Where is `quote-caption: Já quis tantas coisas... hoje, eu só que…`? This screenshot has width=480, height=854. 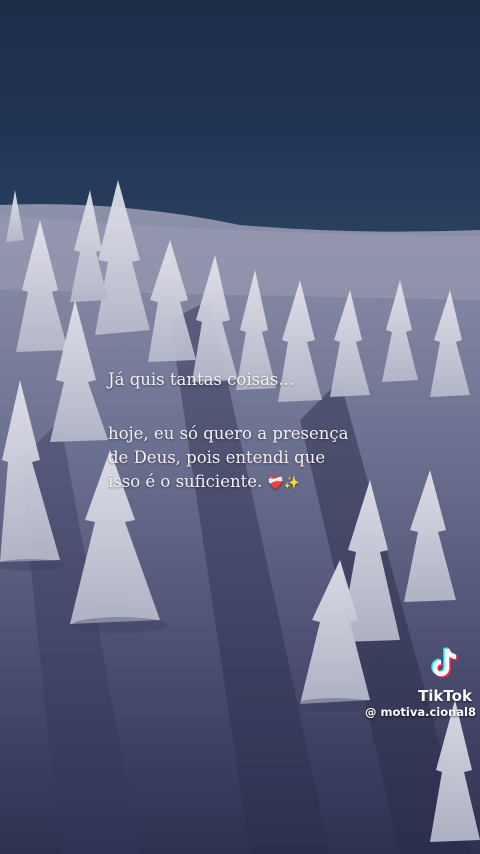
quote-caption: Já quis tantas coisas... hoje, eu só que… is located at coordinates (273, 432).